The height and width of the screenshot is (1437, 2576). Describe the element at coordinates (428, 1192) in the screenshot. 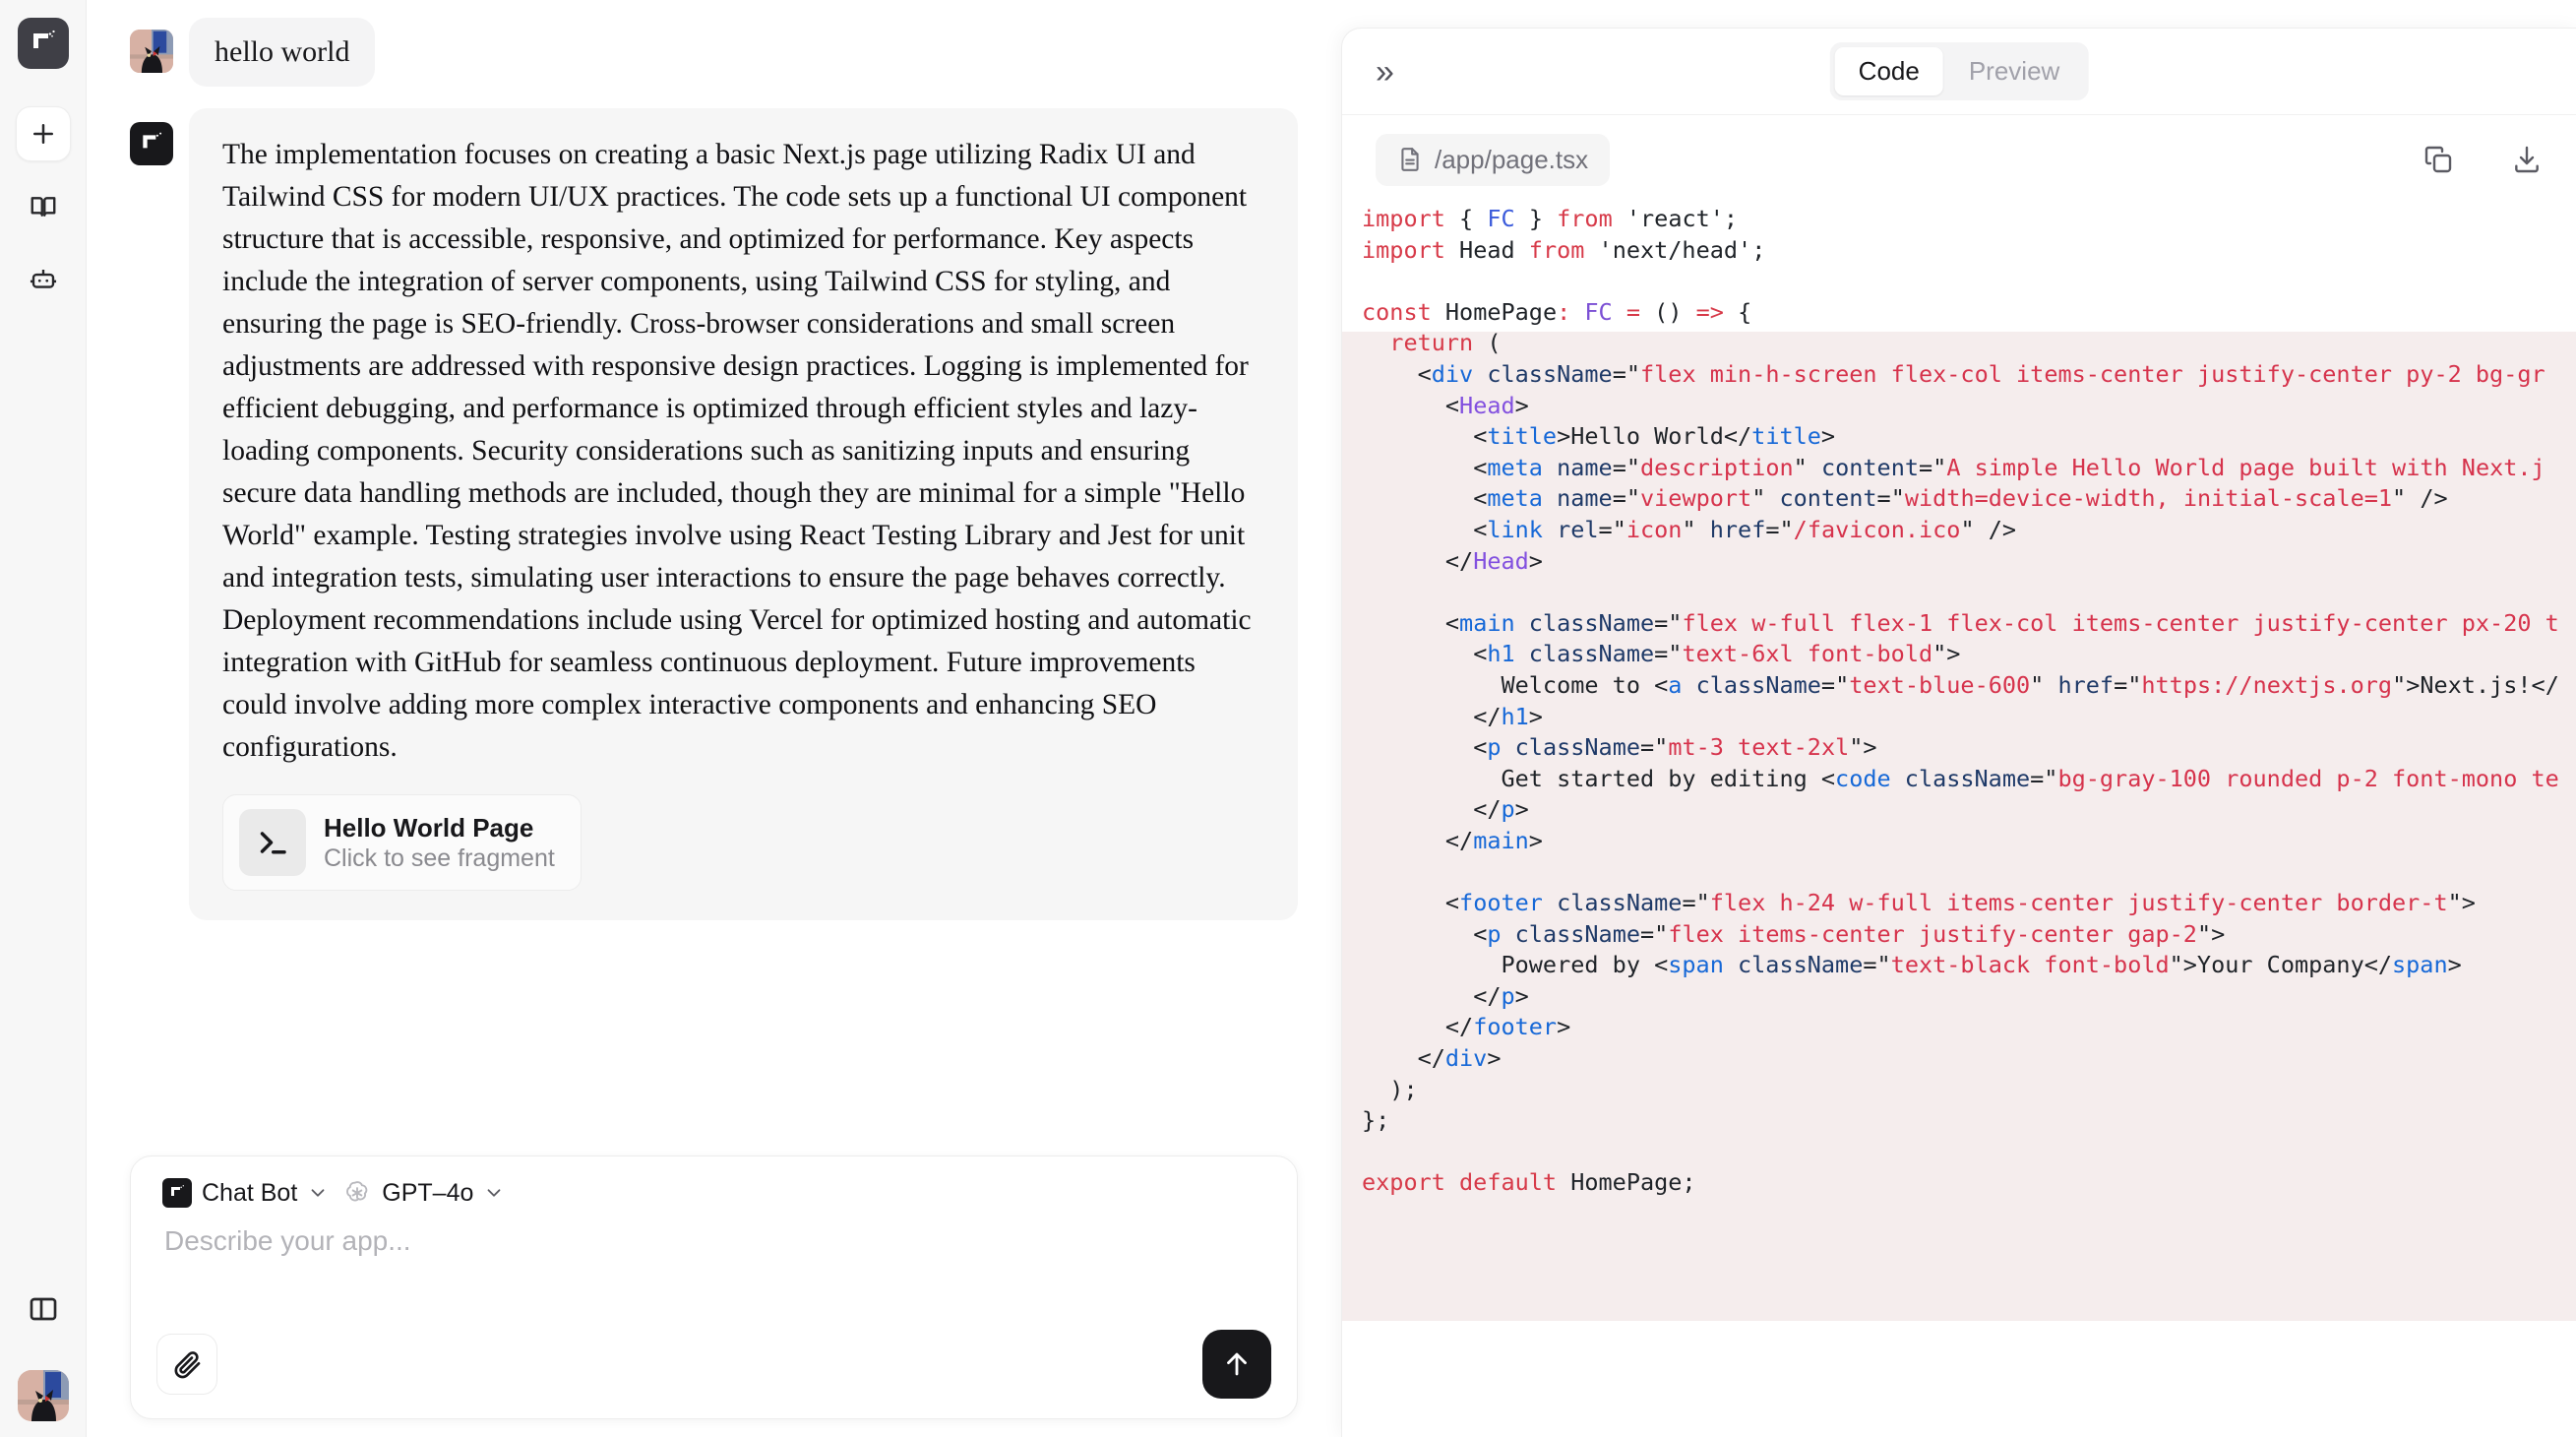

I see `model-selector-label: GPT–4o` at that location.